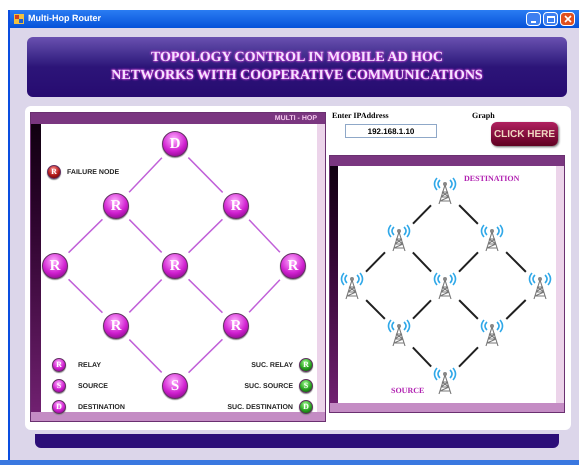 The height and width of the screenshot is (465, 579). What do you see at coordinates (19, 19) in the screenshot?
I see `app-icon` at bounding box center [19, 19].